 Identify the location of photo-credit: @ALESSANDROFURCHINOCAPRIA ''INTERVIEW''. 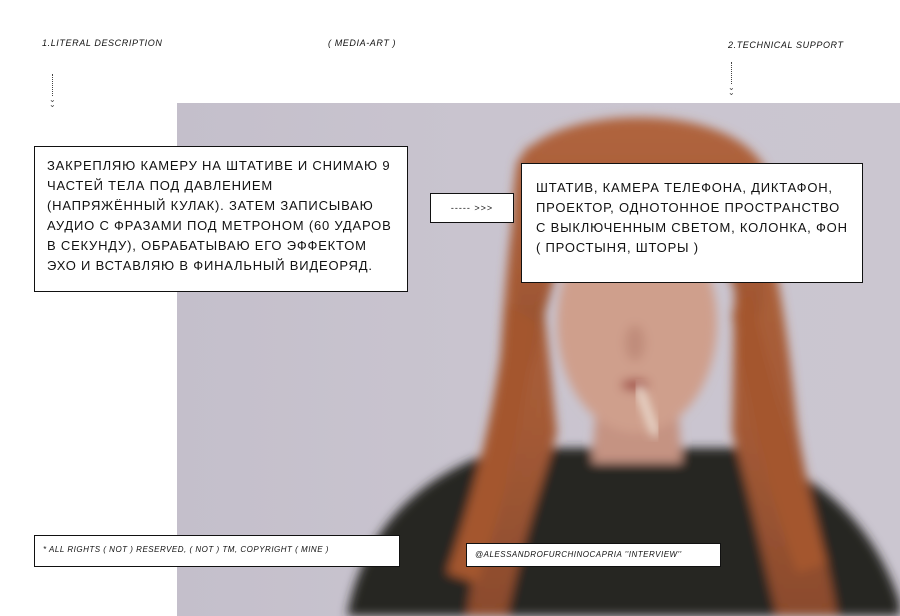
(593, 555).